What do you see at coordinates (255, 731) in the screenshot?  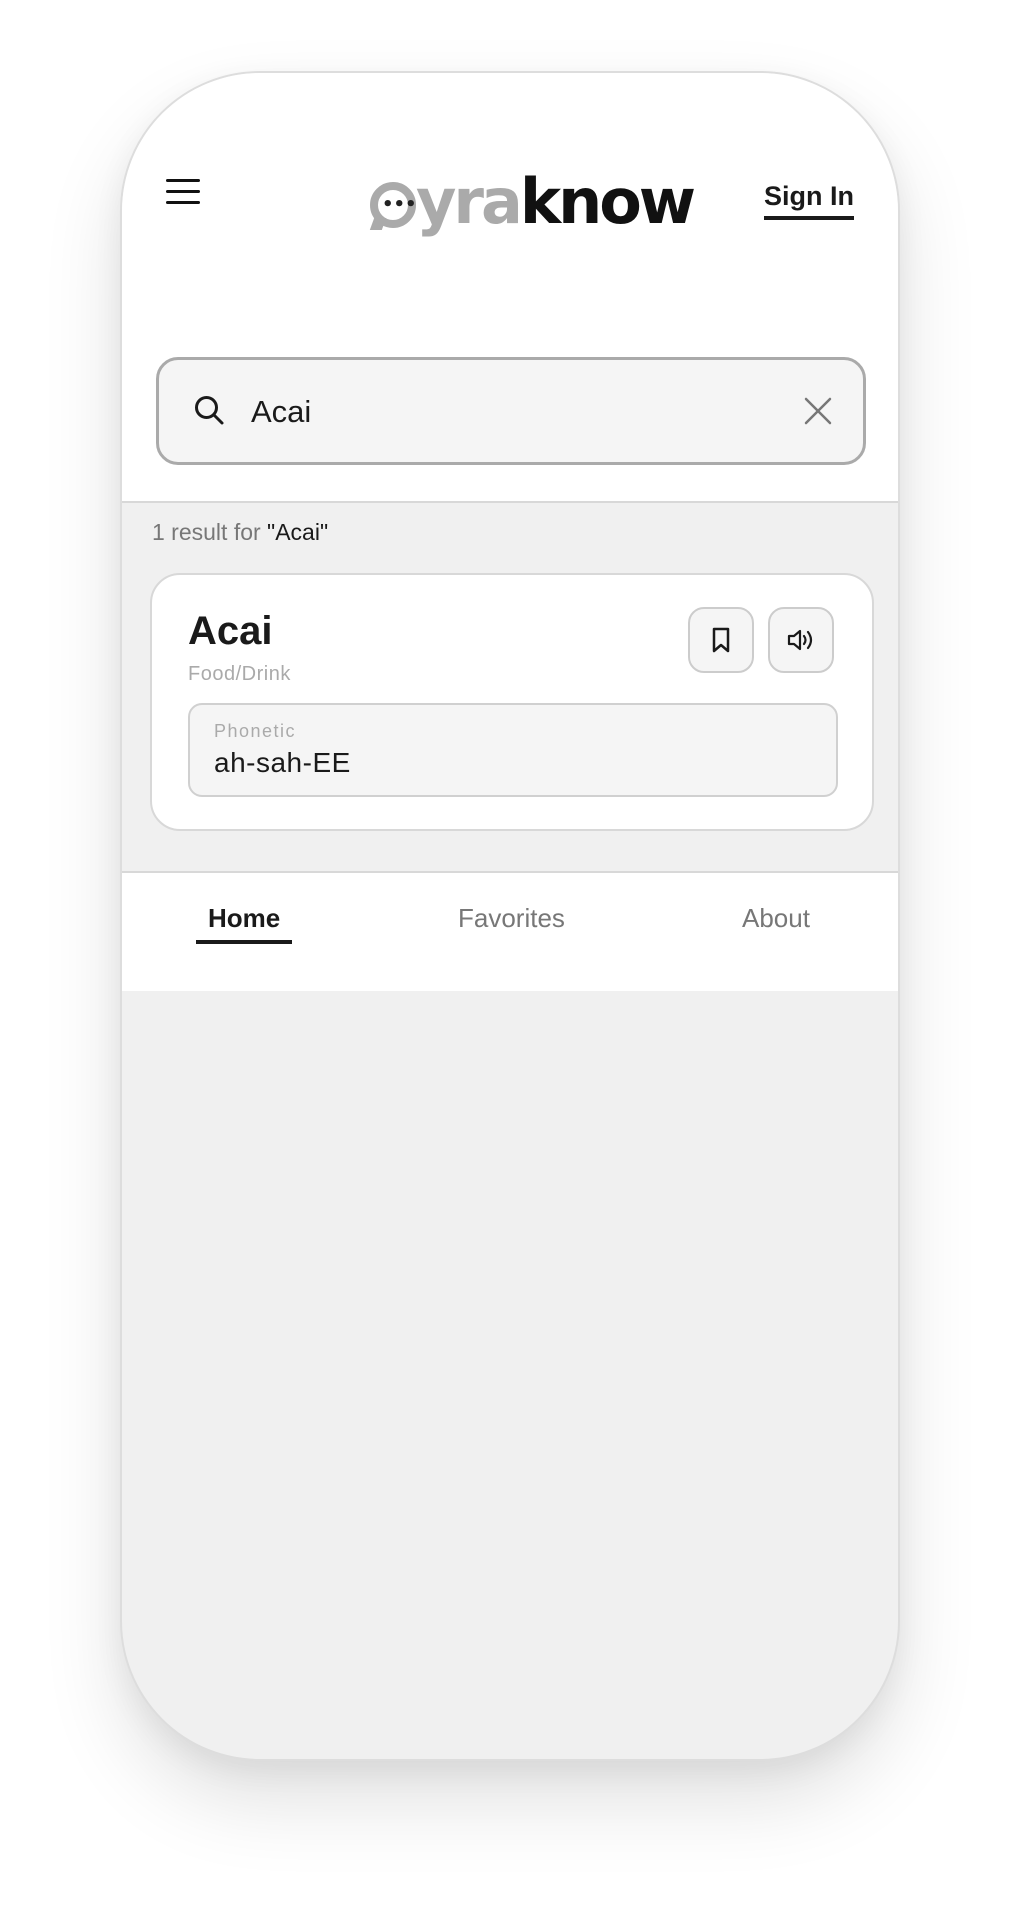 I see `phonetic-label: Phonetic` at bounding box center [255, 731].